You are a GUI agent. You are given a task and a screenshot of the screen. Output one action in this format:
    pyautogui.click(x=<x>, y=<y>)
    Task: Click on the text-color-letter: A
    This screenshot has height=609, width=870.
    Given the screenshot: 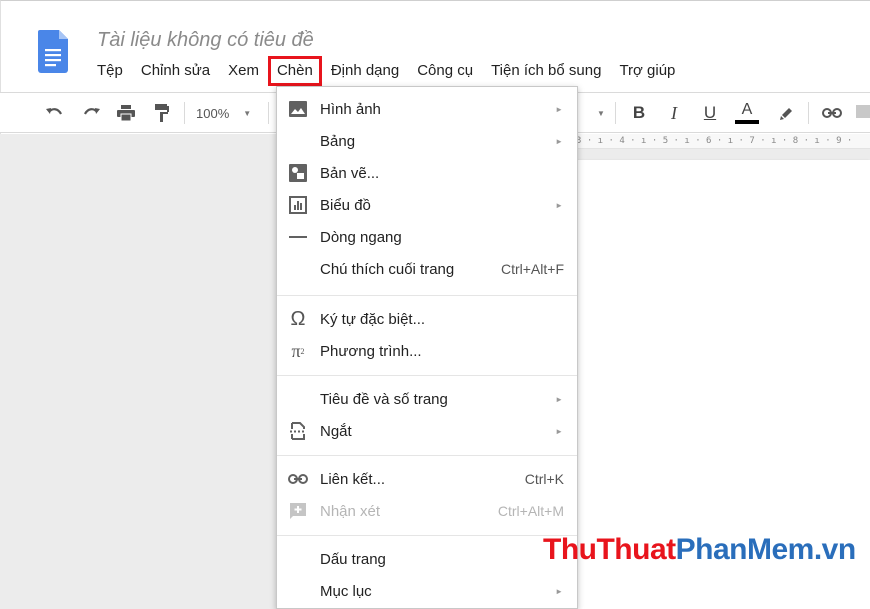 What is the action you would take?
    pyautogui.click(x=747, y=109)
    